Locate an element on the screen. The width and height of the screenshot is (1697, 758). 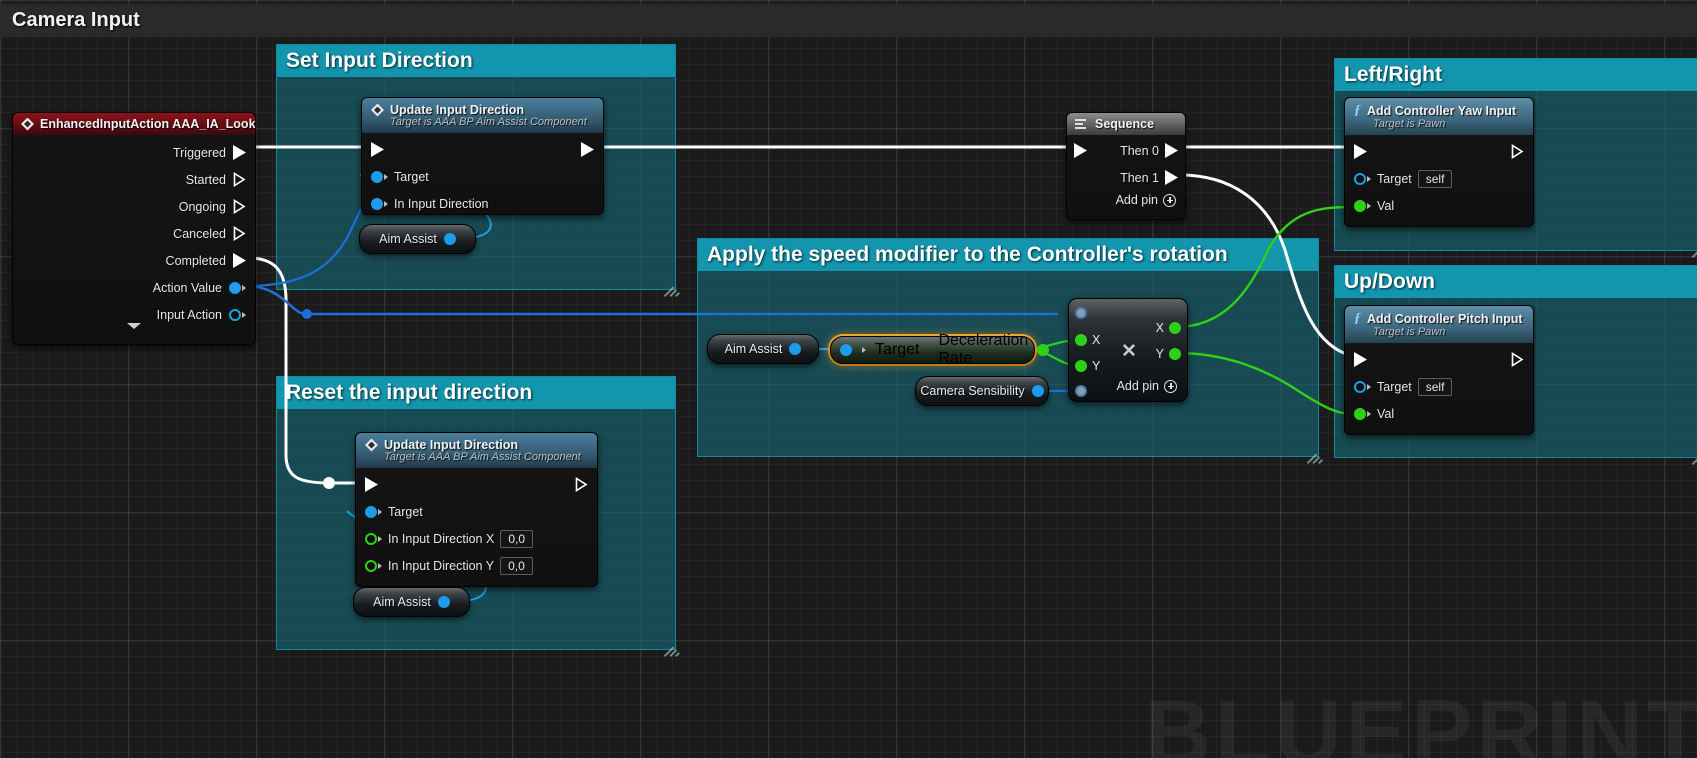
pin-then-1: Then 1 is located at coordinates (1126, 177).